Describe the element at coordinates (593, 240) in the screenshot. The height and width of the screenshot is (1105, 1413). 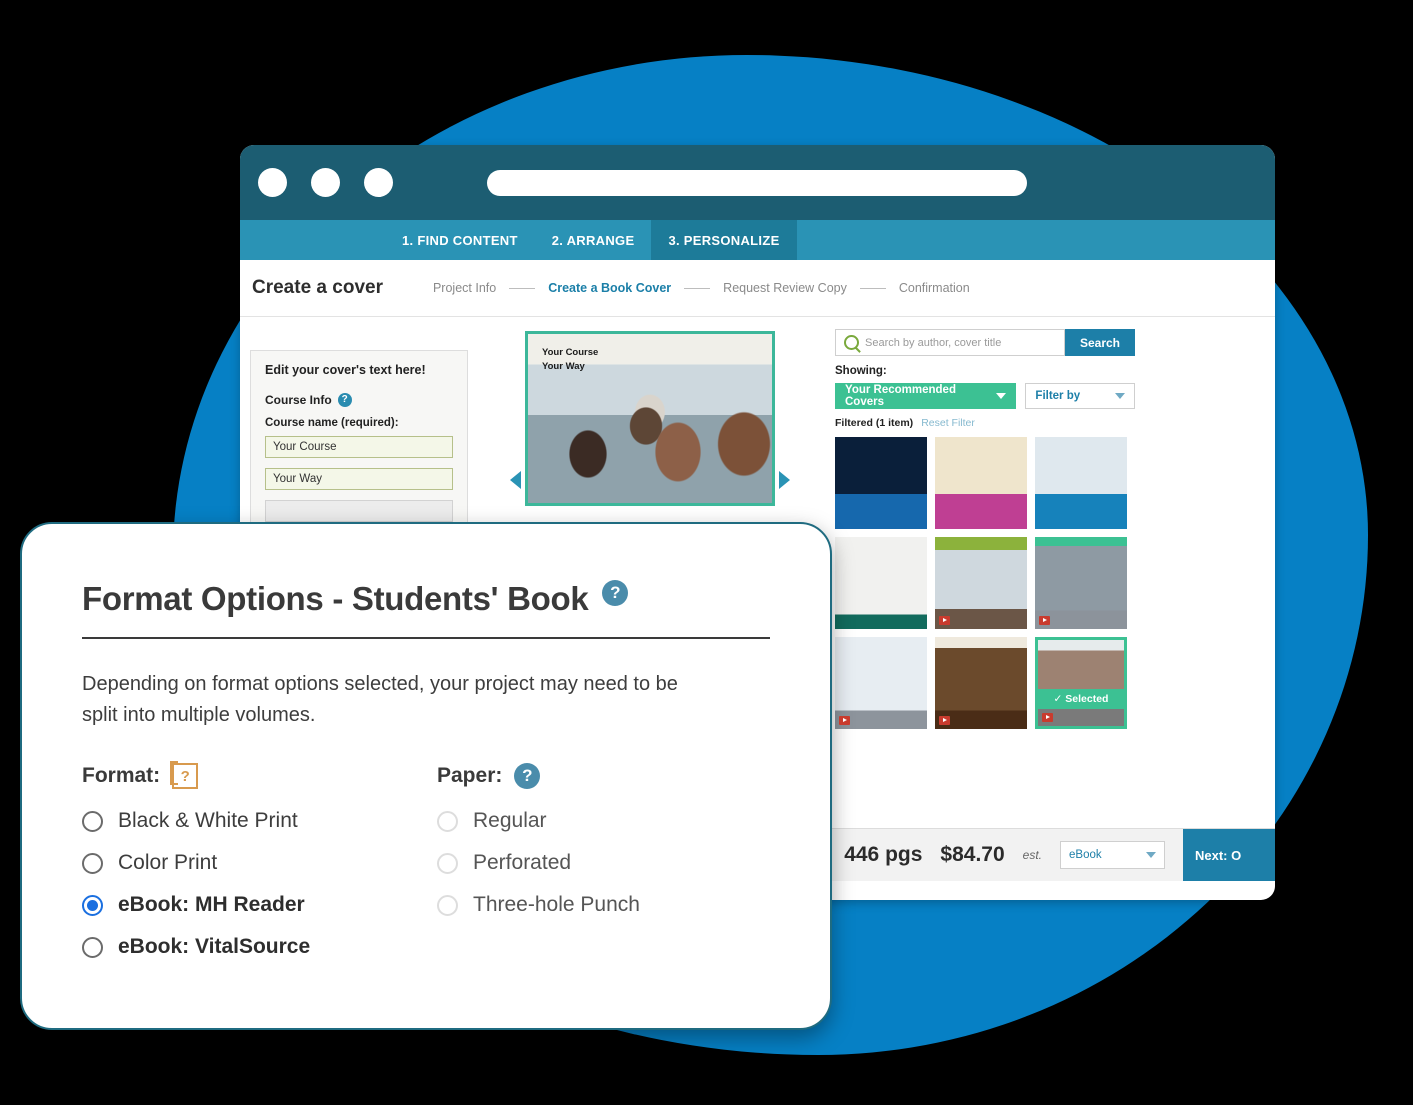
I see `tab-arrange: 2. ARRANGE` at that location.